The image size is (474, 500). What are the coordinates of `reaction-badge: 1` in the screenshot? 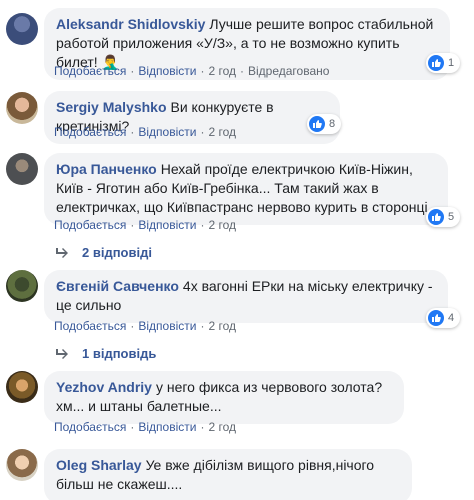 It's located at (443, 63).